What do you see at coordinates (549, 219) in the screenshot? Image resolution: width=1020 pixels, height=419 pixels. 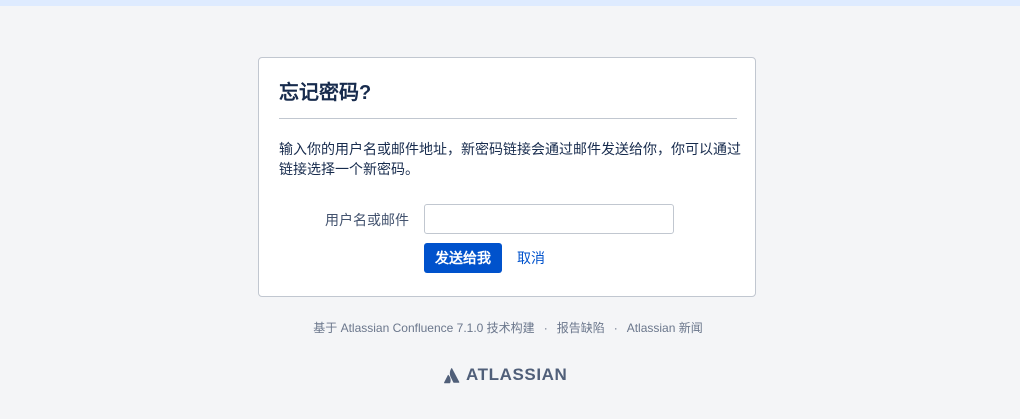 I see `username-email-input` at bounding box center [549, 219].